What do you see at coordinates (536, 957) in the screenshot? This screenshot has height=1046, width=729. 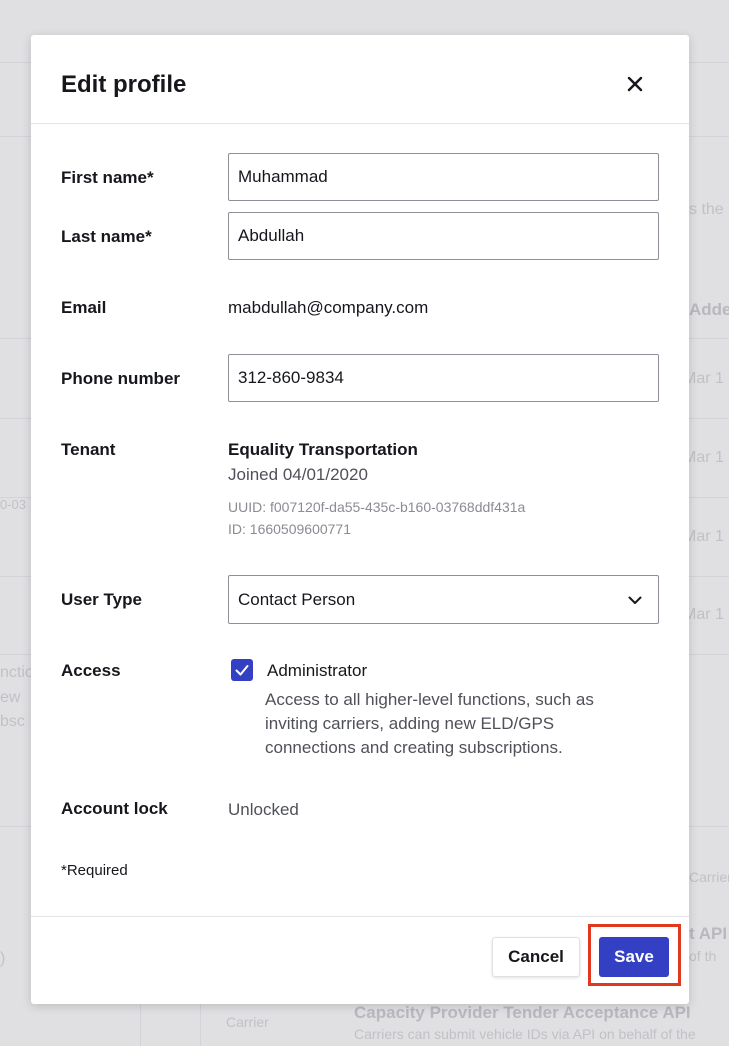 I see `cancel-button: Cancel` at bounding box center [536, 957].